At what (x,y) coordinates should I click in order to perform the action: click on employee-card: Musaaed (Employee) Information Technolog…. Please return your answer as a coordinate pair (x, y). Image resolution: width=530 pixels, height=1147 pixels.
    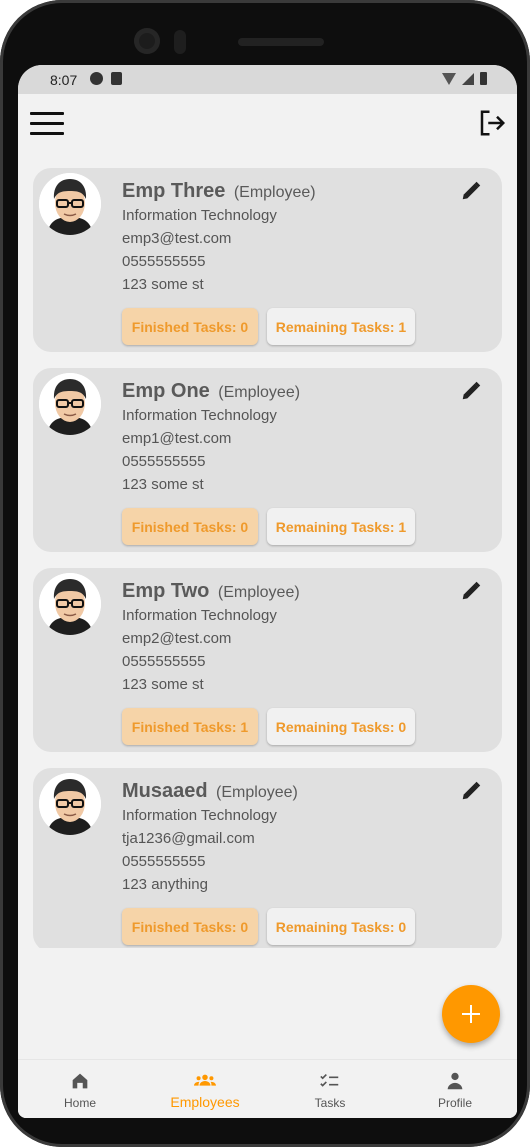
    Looking at the image, I should click on (267, 858).